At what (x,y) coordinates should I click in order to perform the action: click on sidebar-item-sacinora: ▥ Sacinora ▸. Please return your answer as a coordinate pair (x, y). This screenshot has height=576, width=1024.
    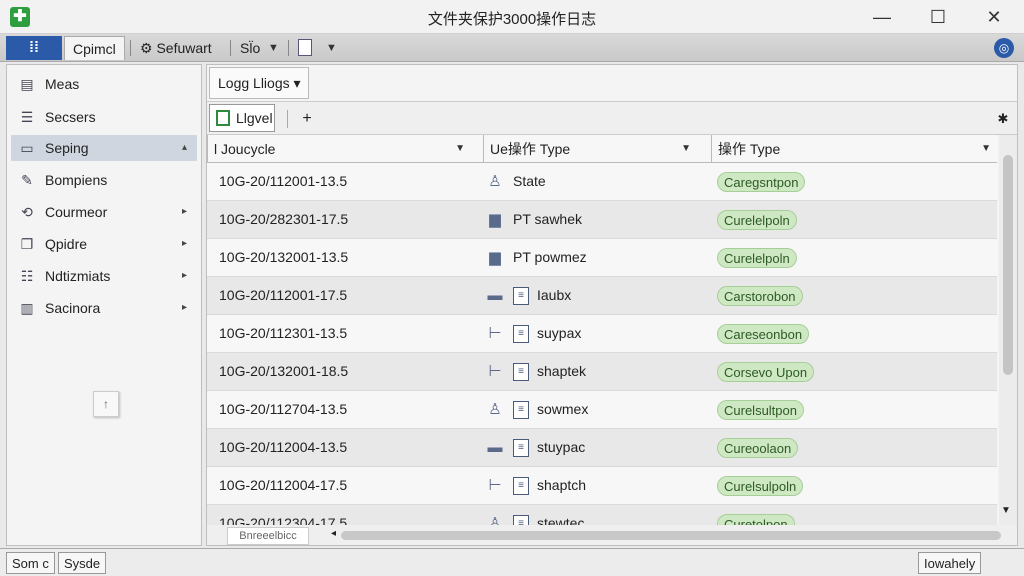
    Looking at the image, I should click on (104, 308).